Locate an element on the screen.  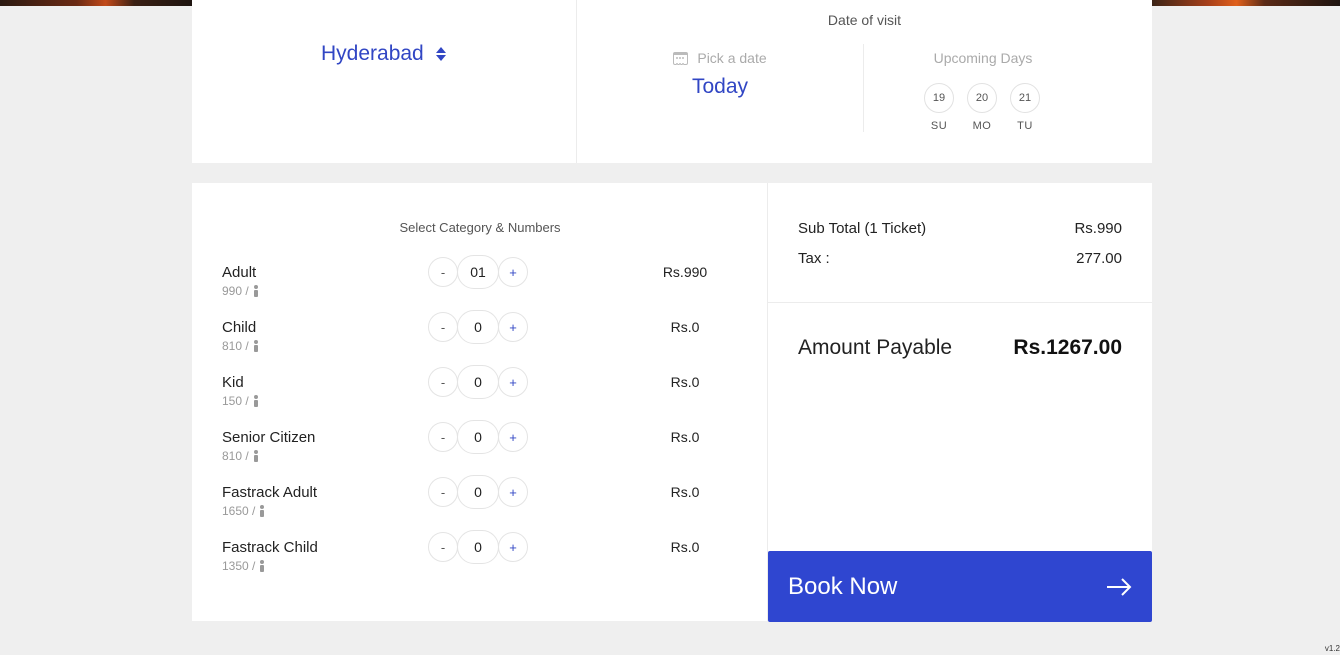
category-unit-price: 990 / is located at coordinates (240, 291).